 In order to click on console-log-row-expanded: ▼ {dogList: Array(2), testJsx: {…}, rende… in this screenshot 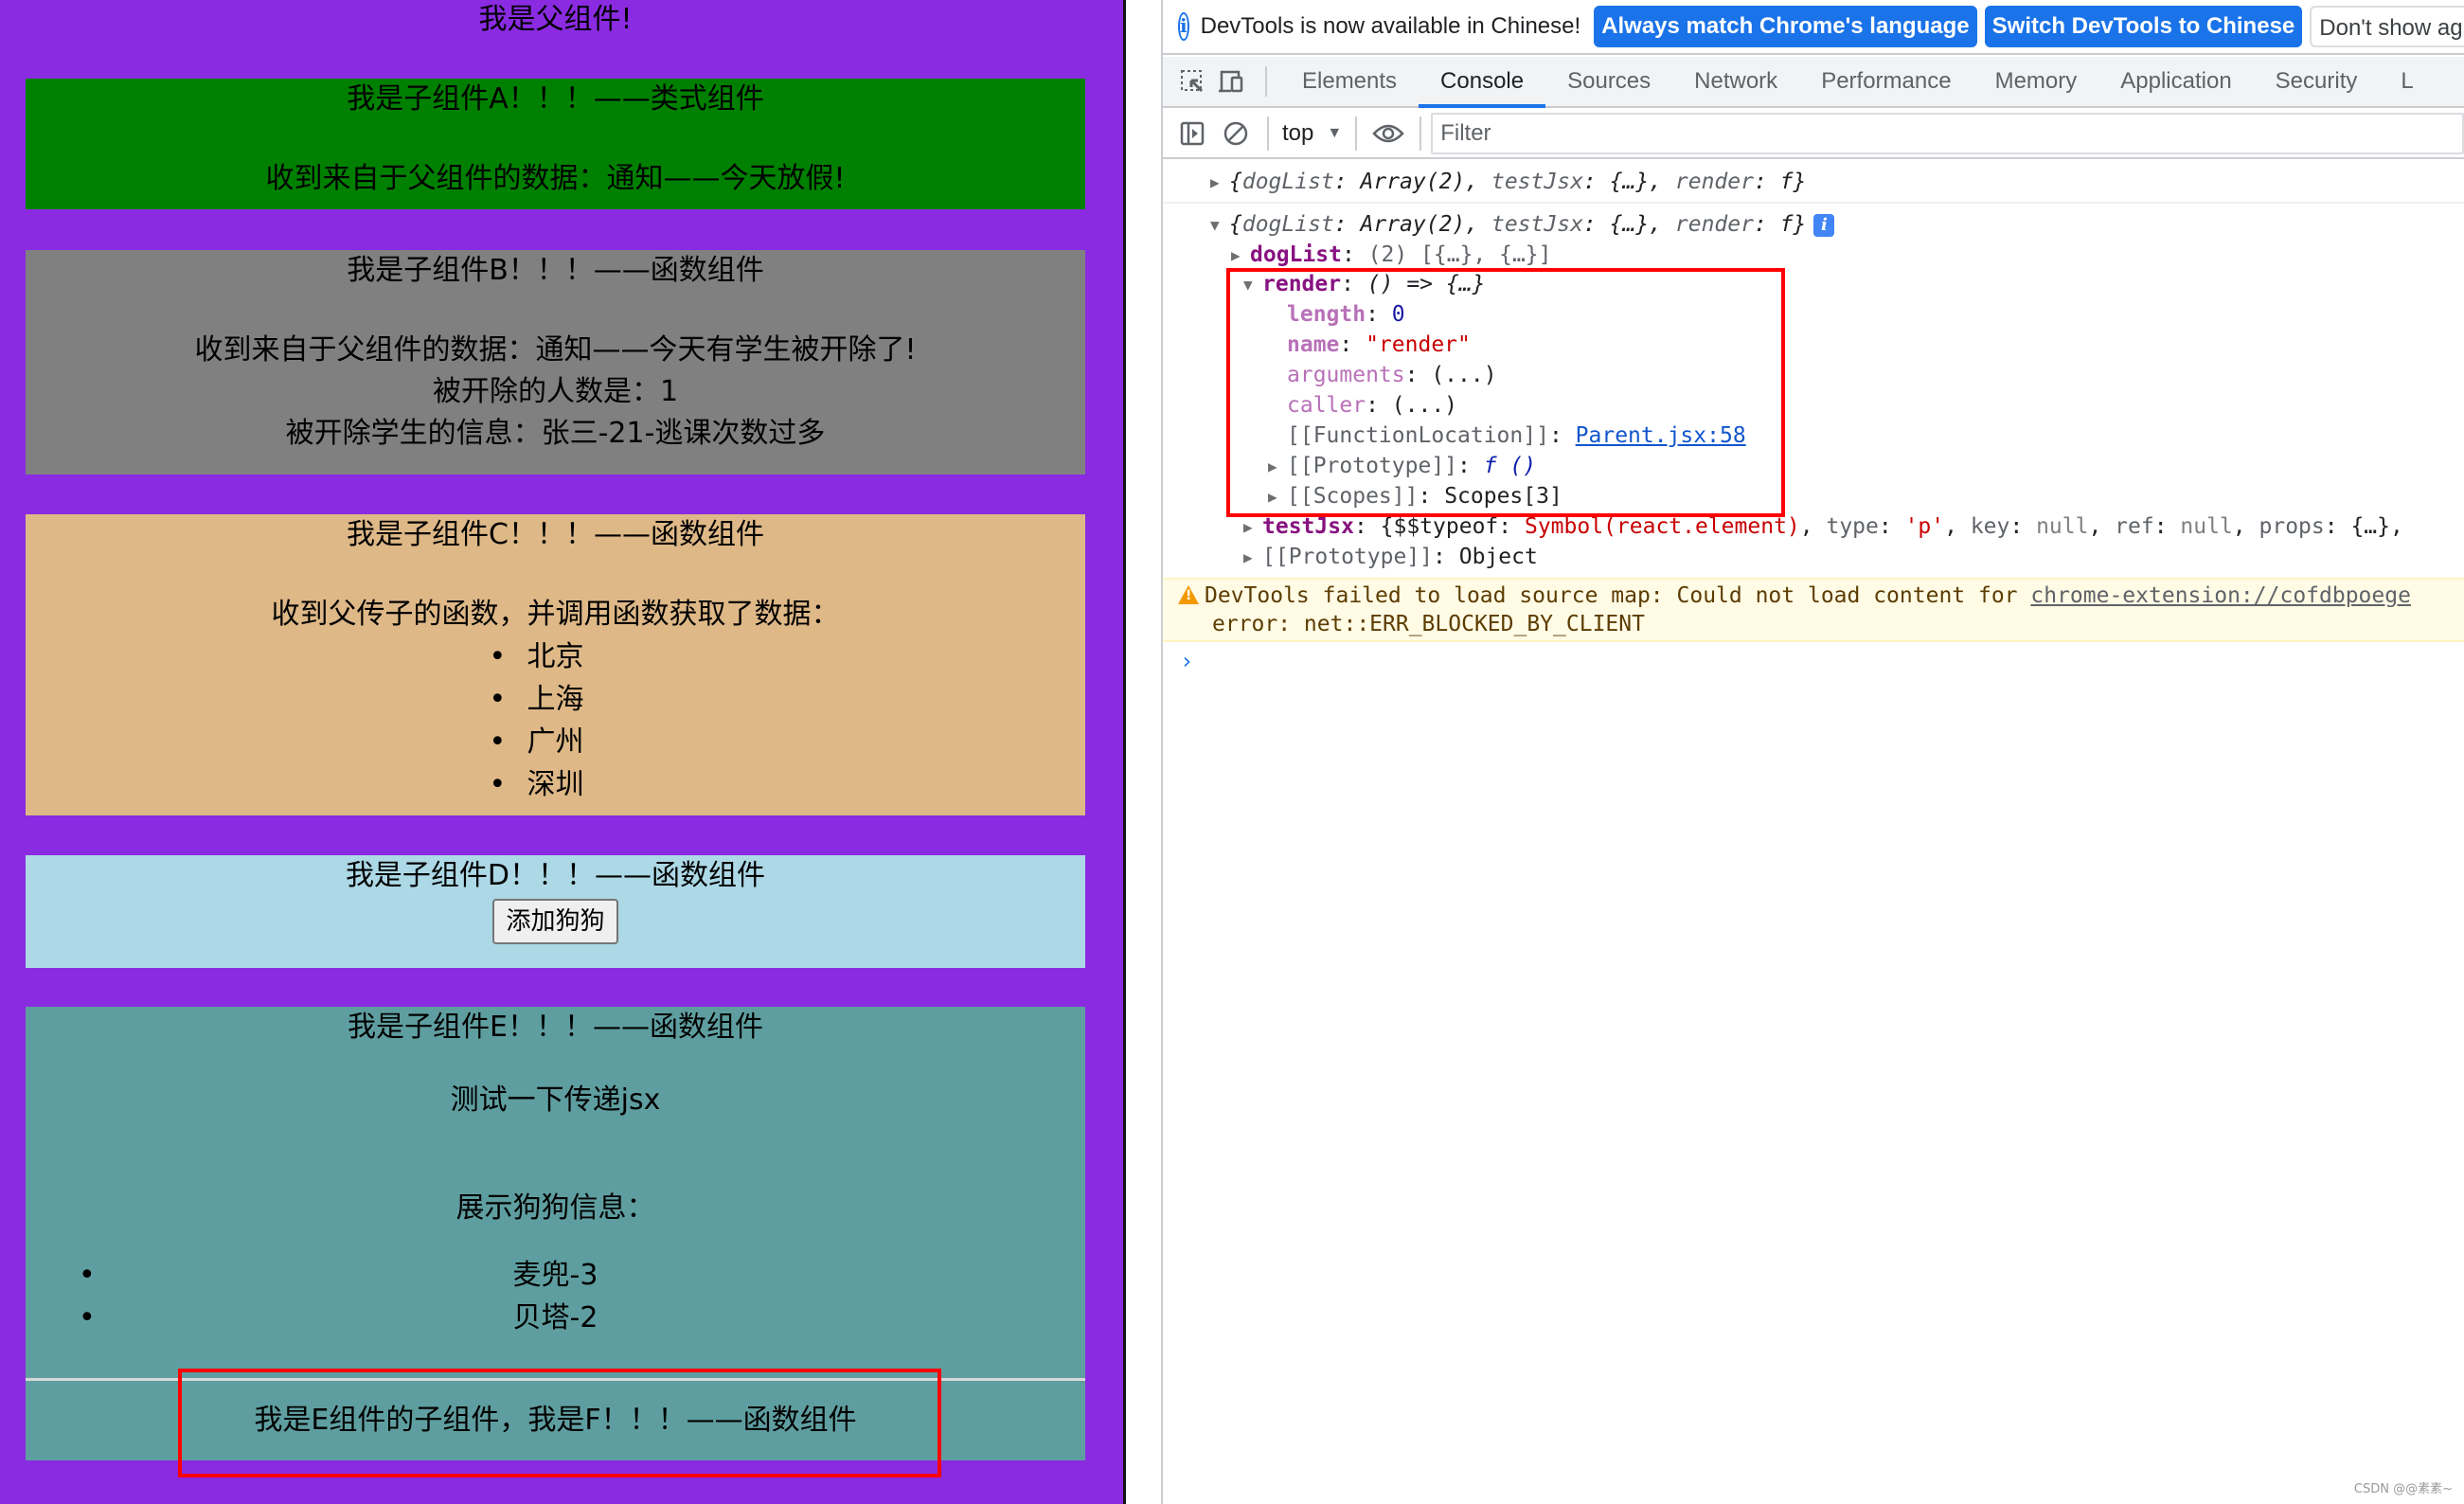, I will do `click(1522, 225)`.